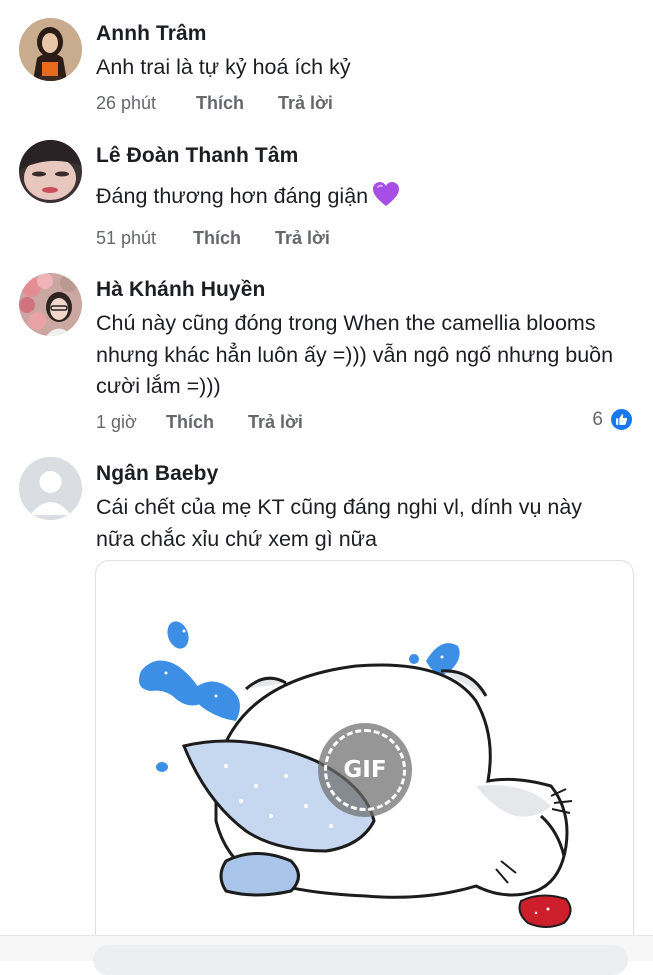 The image size is (653, 975). What do you see at coordinates (621, 419) in the screenshot?
I see `like-icon` at bounding box center [621, 419].